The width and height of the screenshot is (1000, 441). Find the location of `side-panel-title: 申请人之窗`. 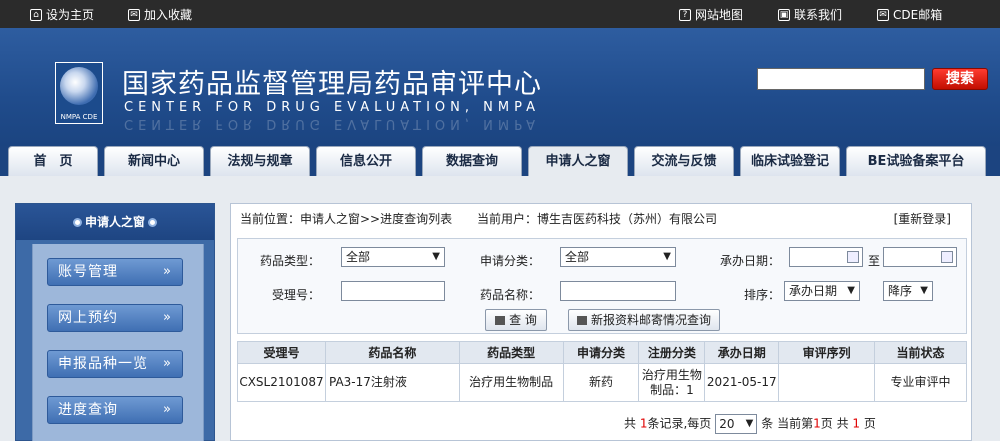

side-panel-title: 申请人之窗 is located at coordinates (115, 222).